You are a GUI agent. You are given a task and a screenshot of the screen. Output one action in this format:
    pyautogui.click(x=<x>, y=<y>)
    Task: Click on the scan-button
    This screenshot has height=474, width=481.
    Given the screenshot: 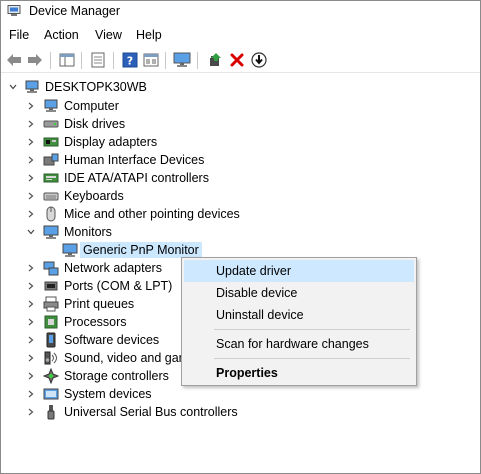 What is the action you would take?
    pyautogui.click(x=182, y=60)
    